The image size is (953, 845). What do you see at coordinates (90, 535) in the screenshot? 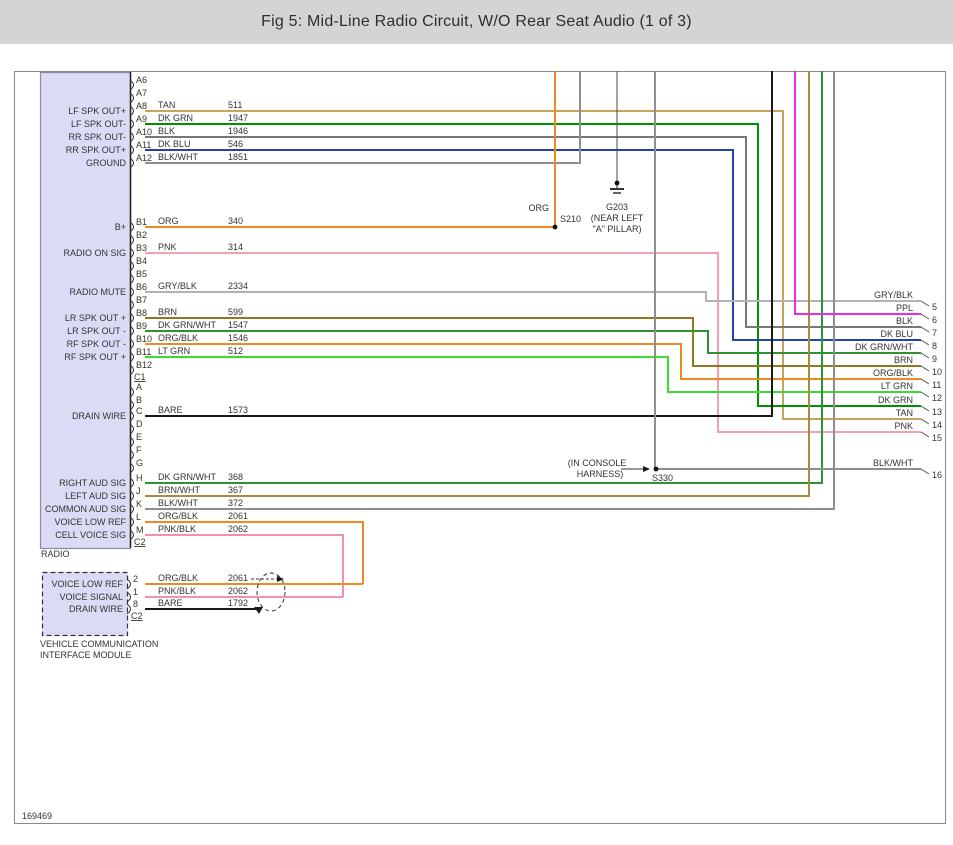
I see `pin-signal-radio-M: CELL VOICE SIG` at bounding box center [90, 535].